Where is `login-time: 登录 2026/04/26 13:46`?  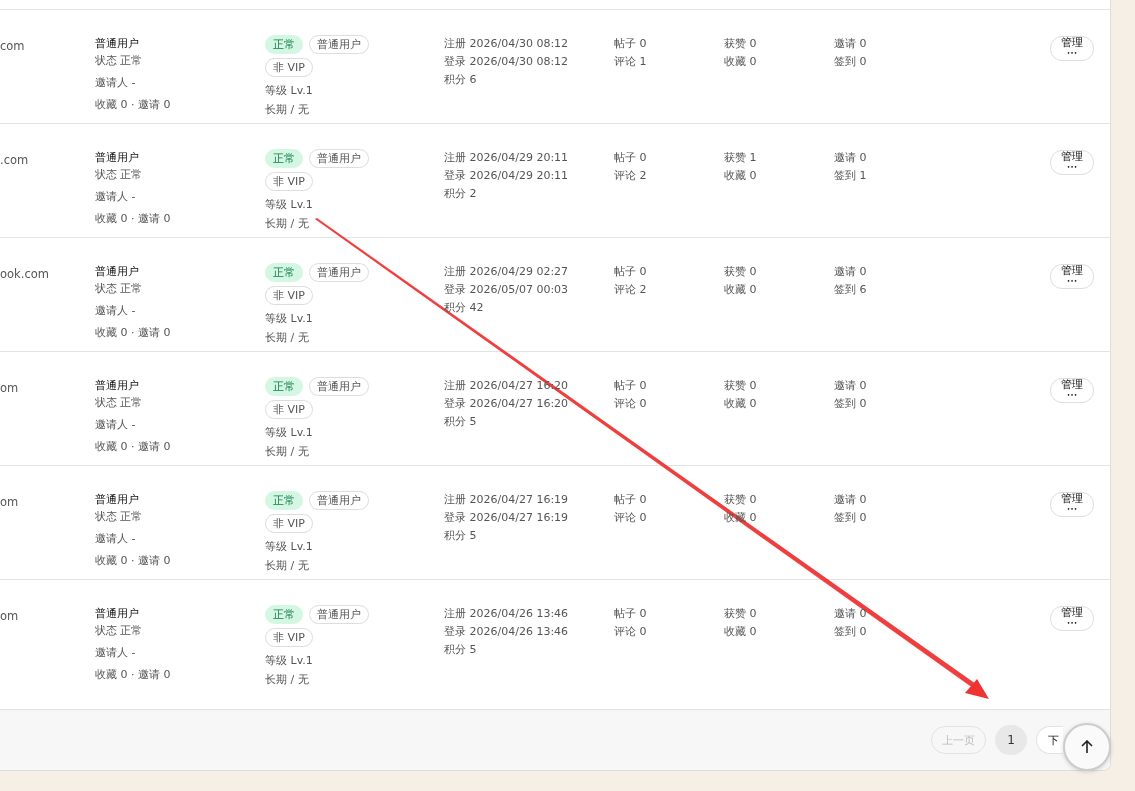
login-time: 登录 2026/04/26 13:46 is located at coordinates (506, 632).